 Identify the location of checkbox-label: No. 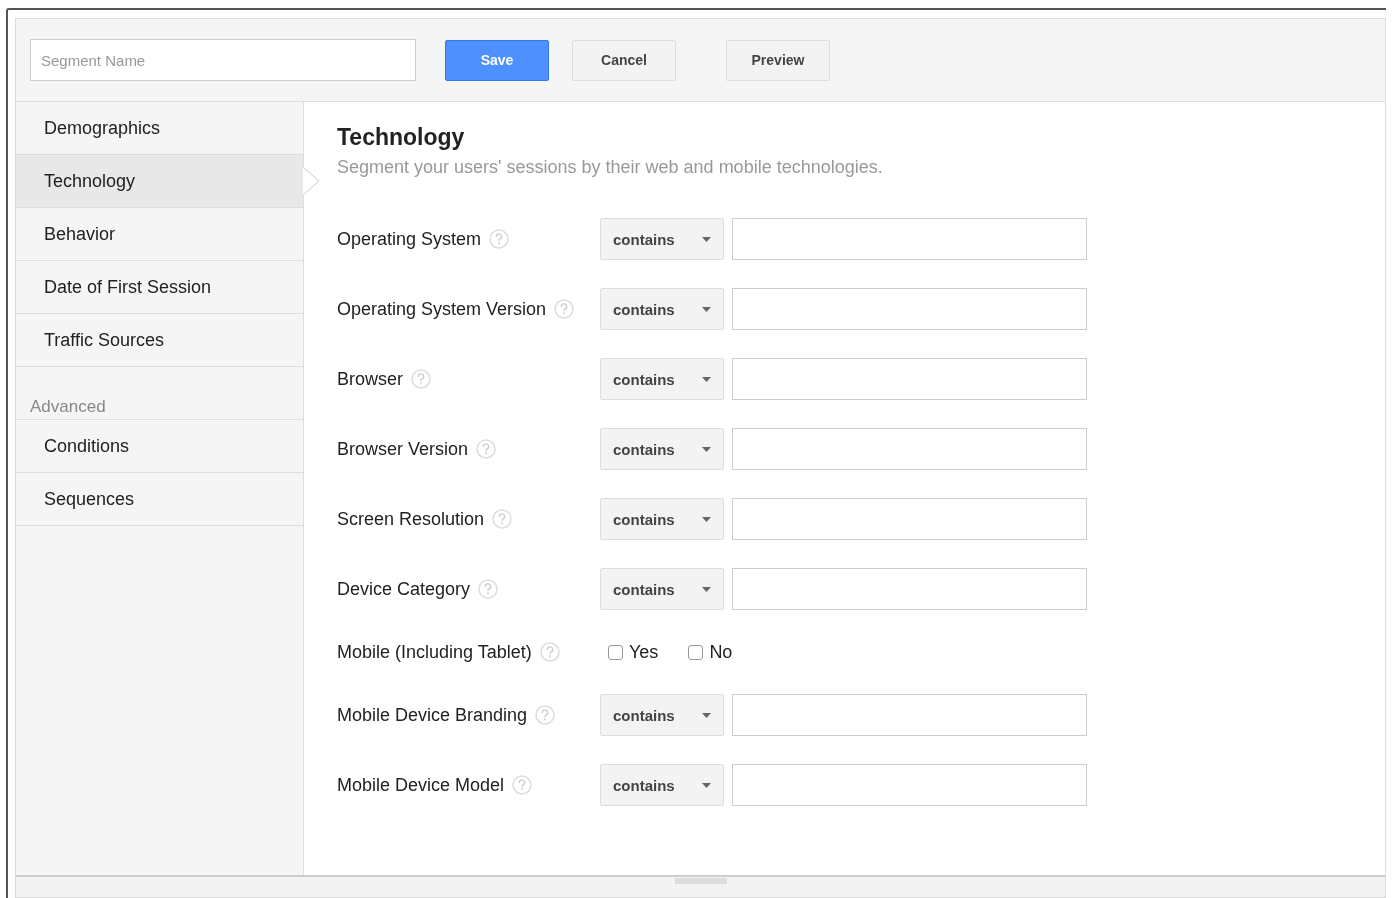
(721, 652).